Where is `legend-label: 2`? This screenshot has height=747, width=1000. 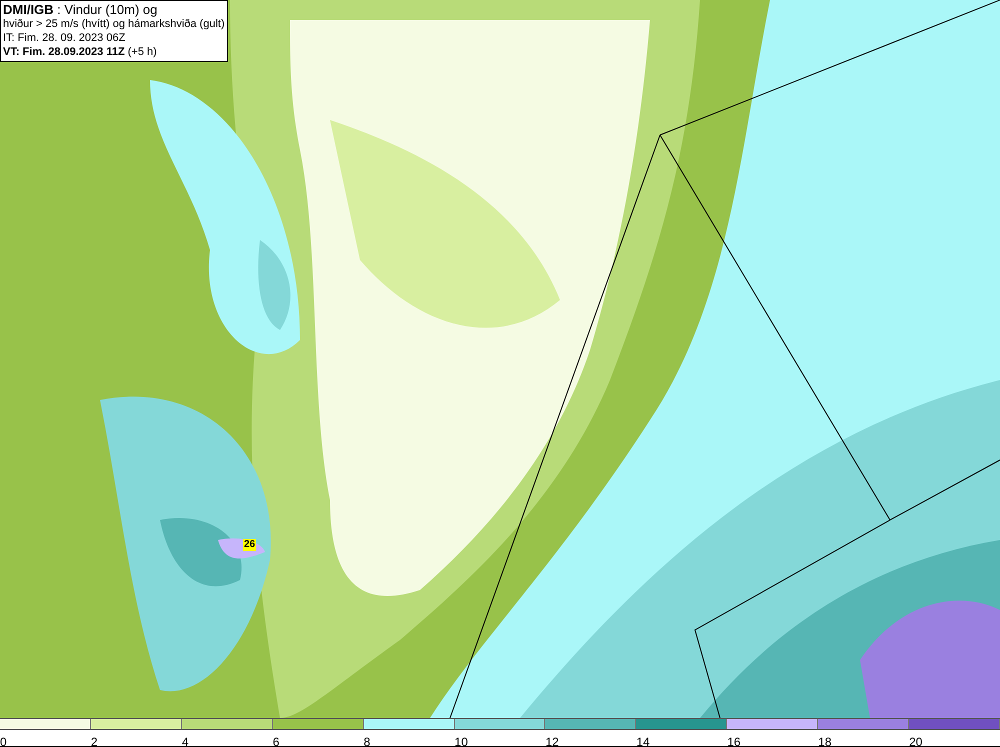
legend-label: 2 is located at coordinates (94, 741).